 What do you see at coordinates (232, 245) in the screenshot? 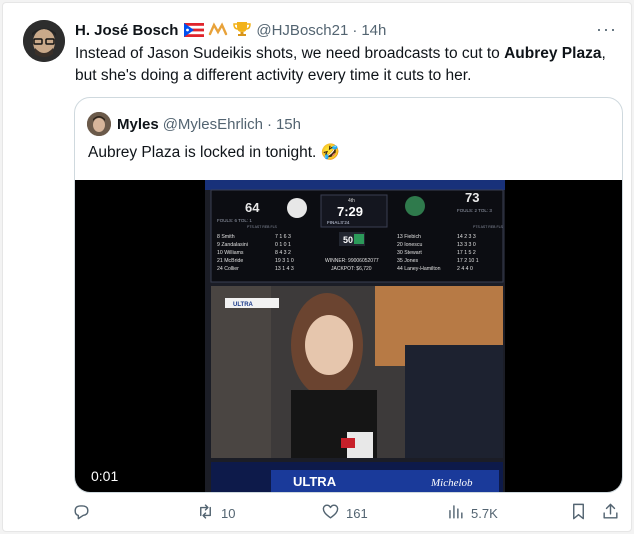
I see `left-player: 9 Zandalasini` at bounding box center [232, 245].